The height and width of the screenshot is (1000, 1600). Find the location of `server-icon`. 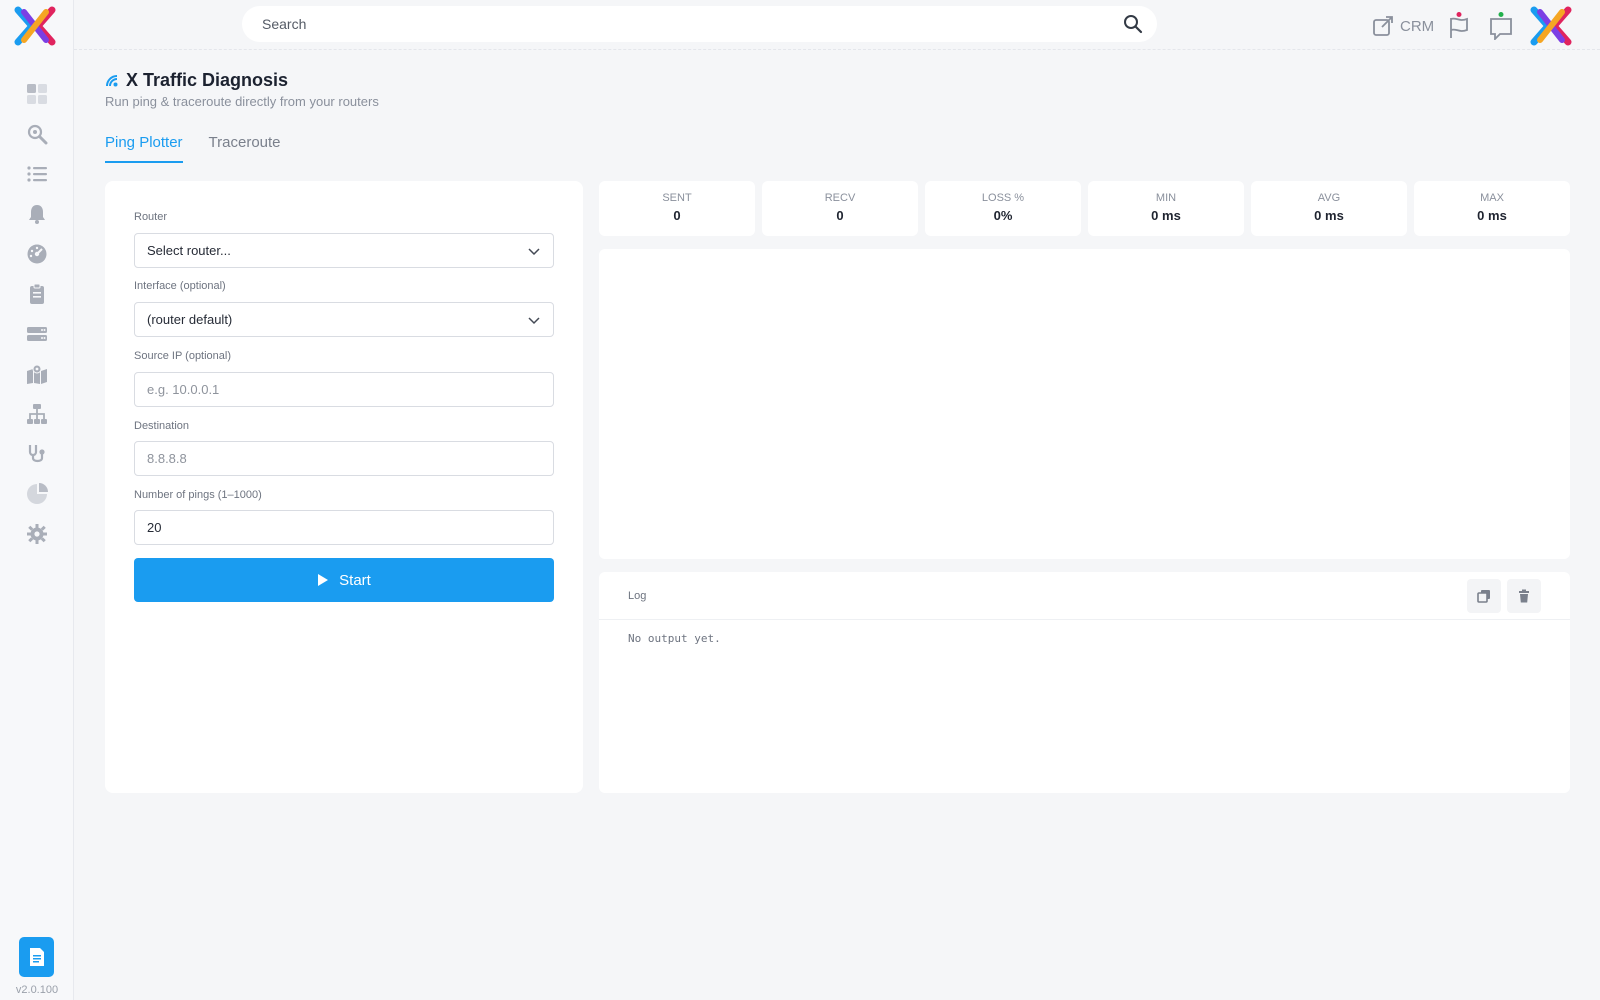

server-icon is located at coordinates (37, 334).